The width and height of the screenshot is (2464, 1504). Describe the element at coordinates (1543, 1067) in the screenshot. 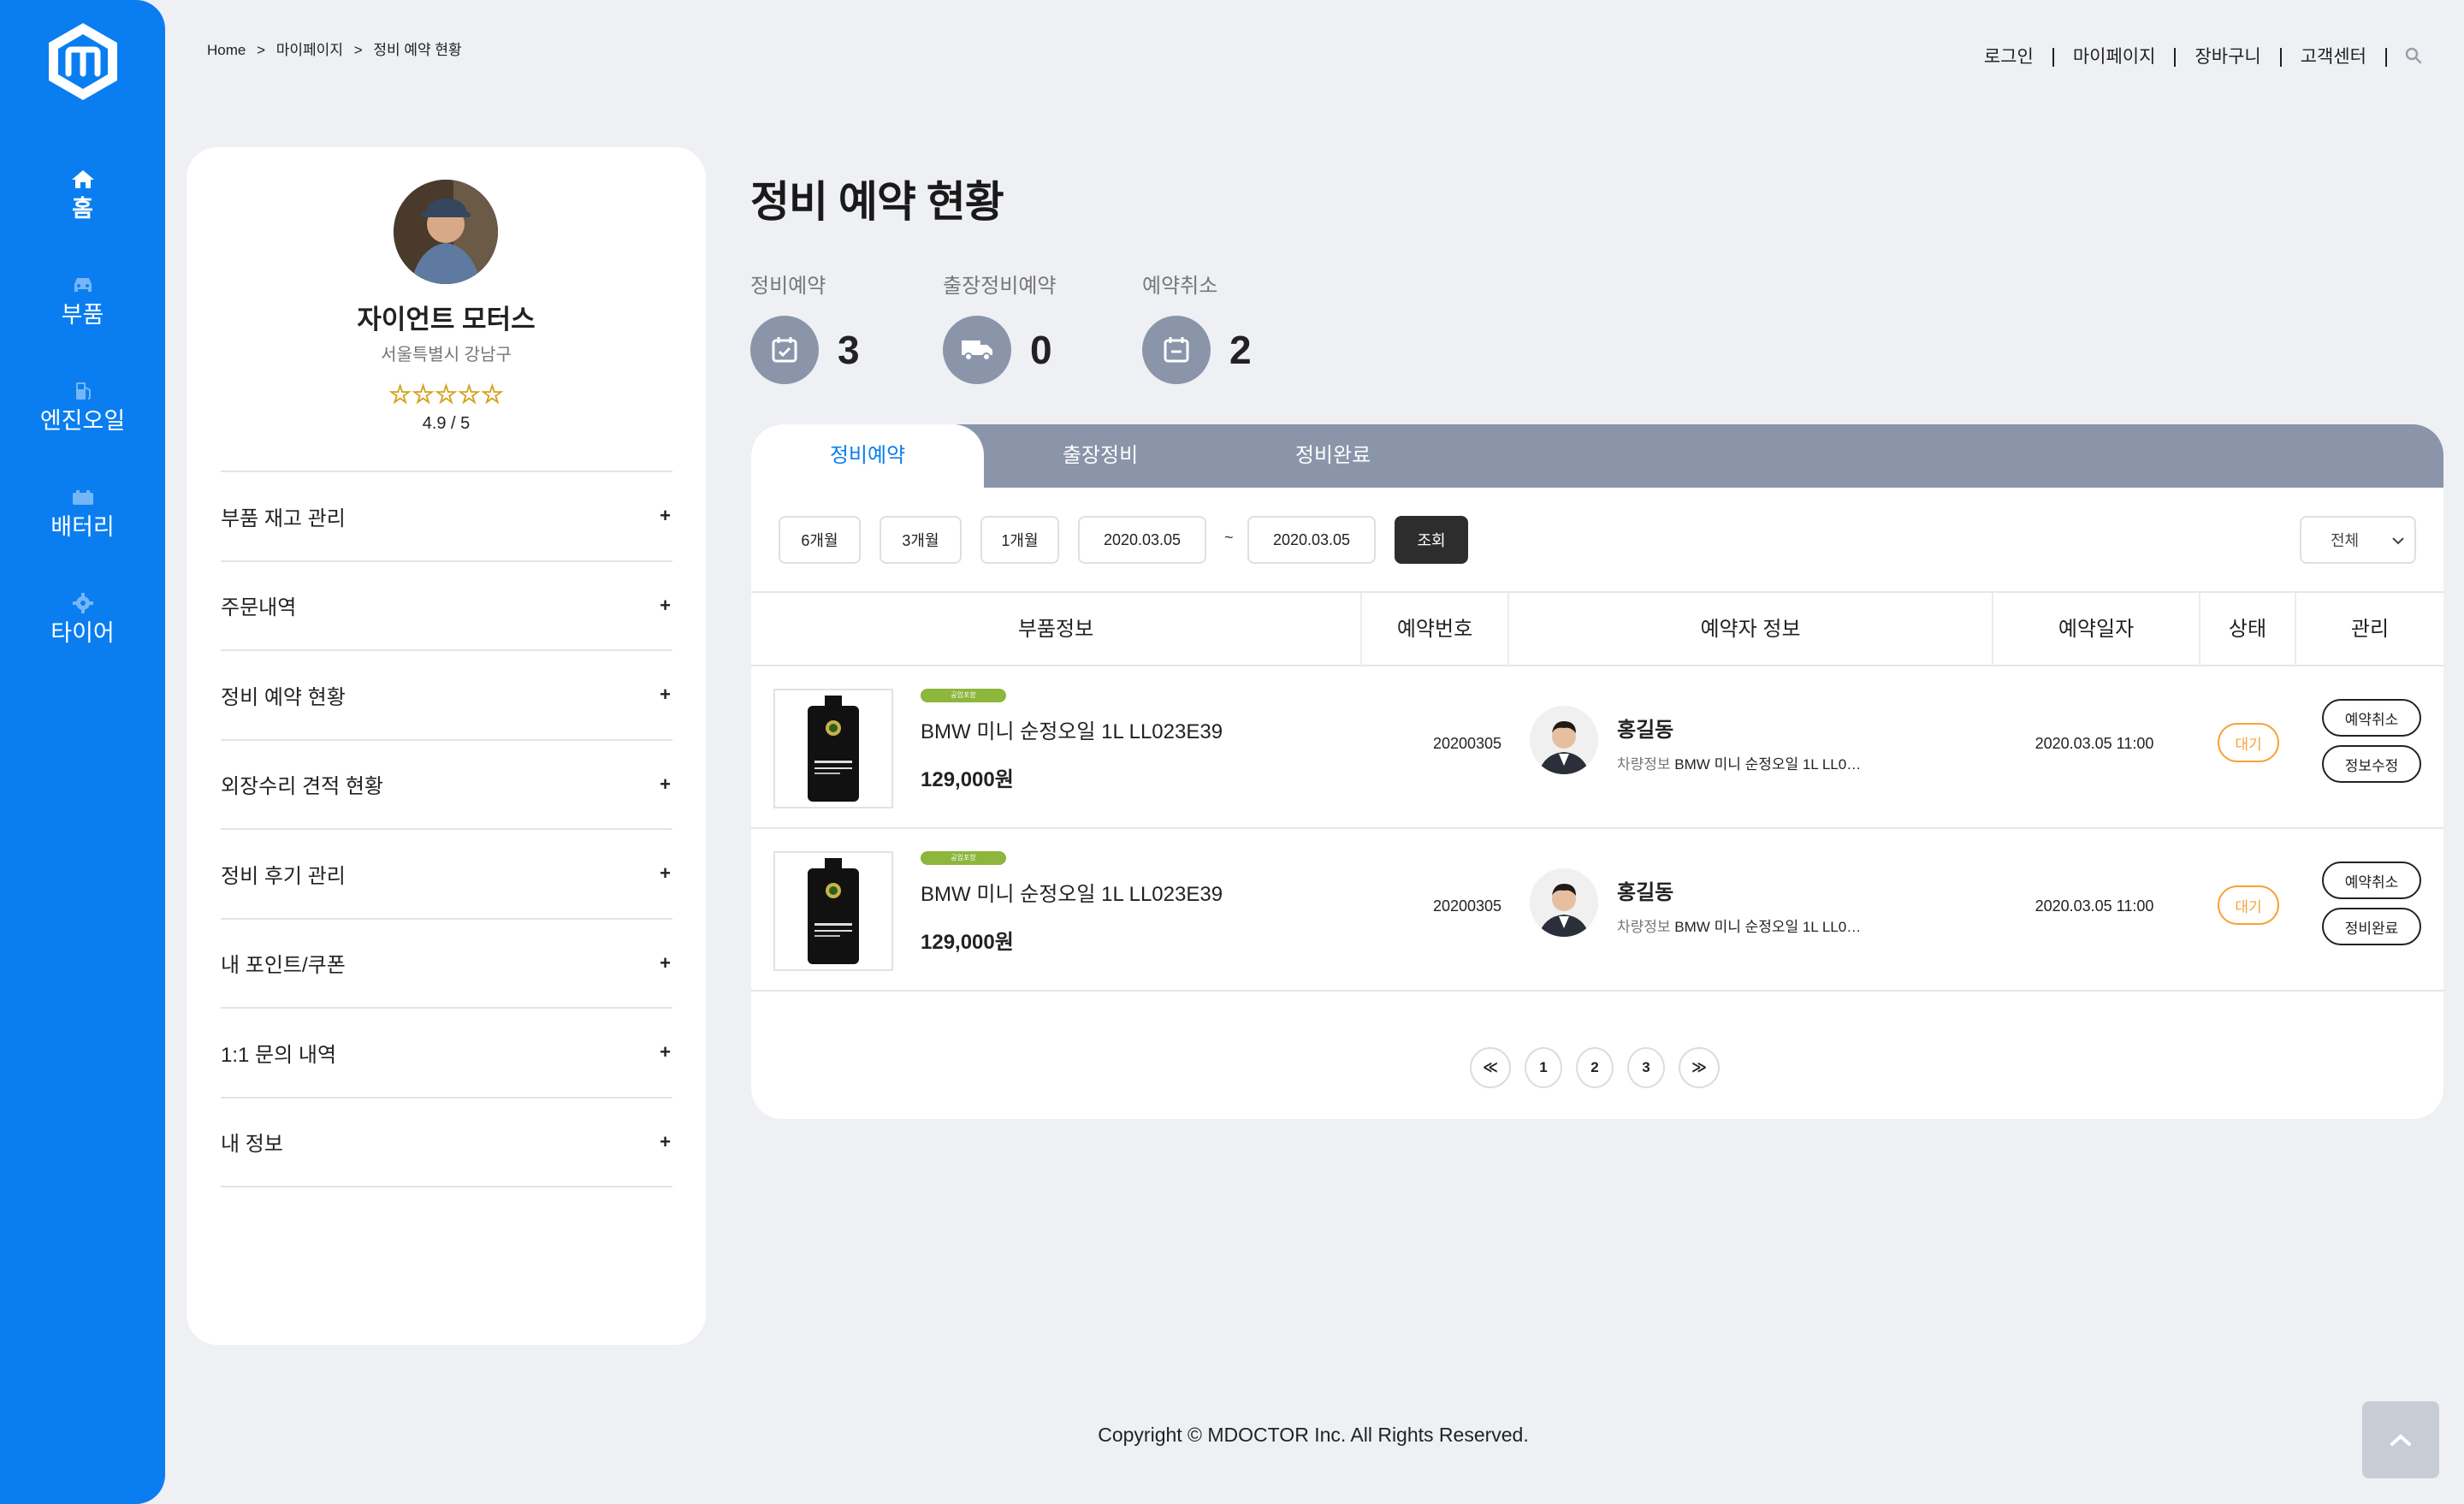

I see `page-1-button: 1` at that location.